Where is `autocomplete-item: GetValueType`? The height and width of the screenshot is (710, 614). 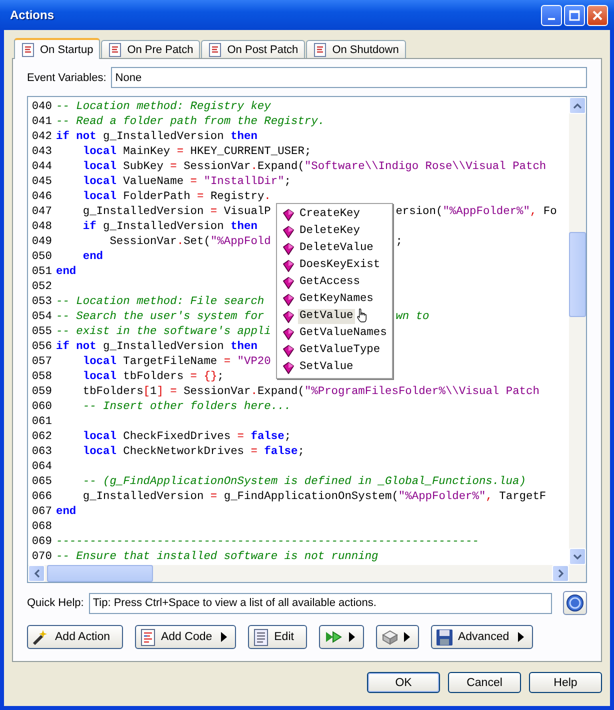
autocomplete-item: GetValueType is located at coordinates (340, 350).